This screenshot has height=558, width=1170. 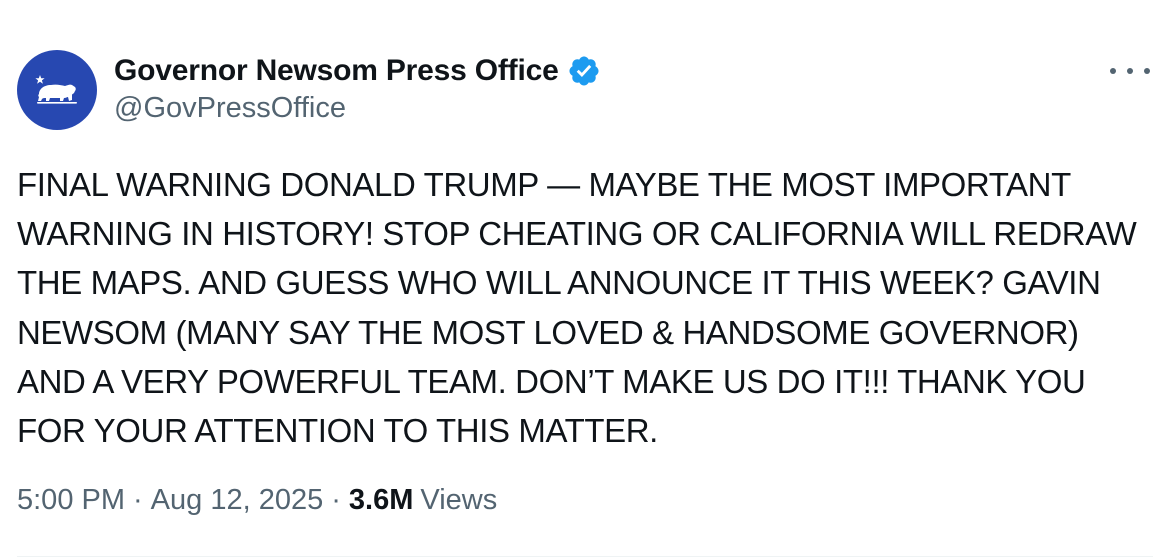 I want to click on tweet-text-line: FOR YOUR ATTENTION TO THIS MATTER., so click(x=337, y=431).